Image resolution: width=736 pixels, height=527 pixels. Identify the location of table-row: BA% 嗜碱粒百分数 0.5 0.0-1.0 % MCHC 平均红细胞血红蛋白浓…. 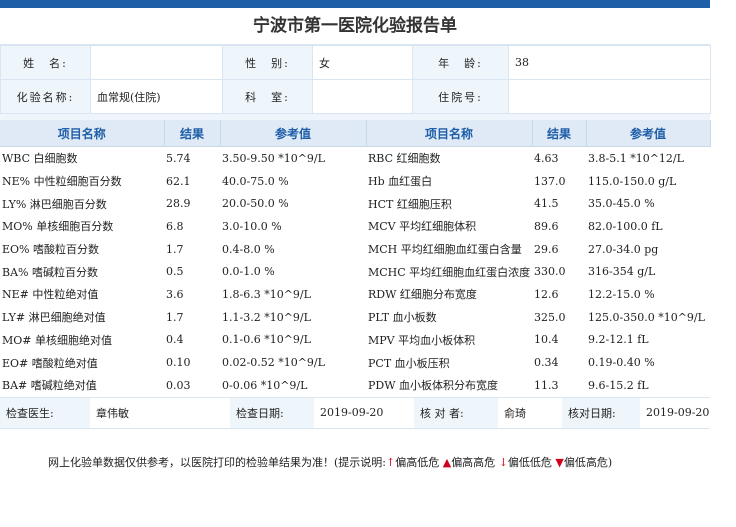
(355, 271).